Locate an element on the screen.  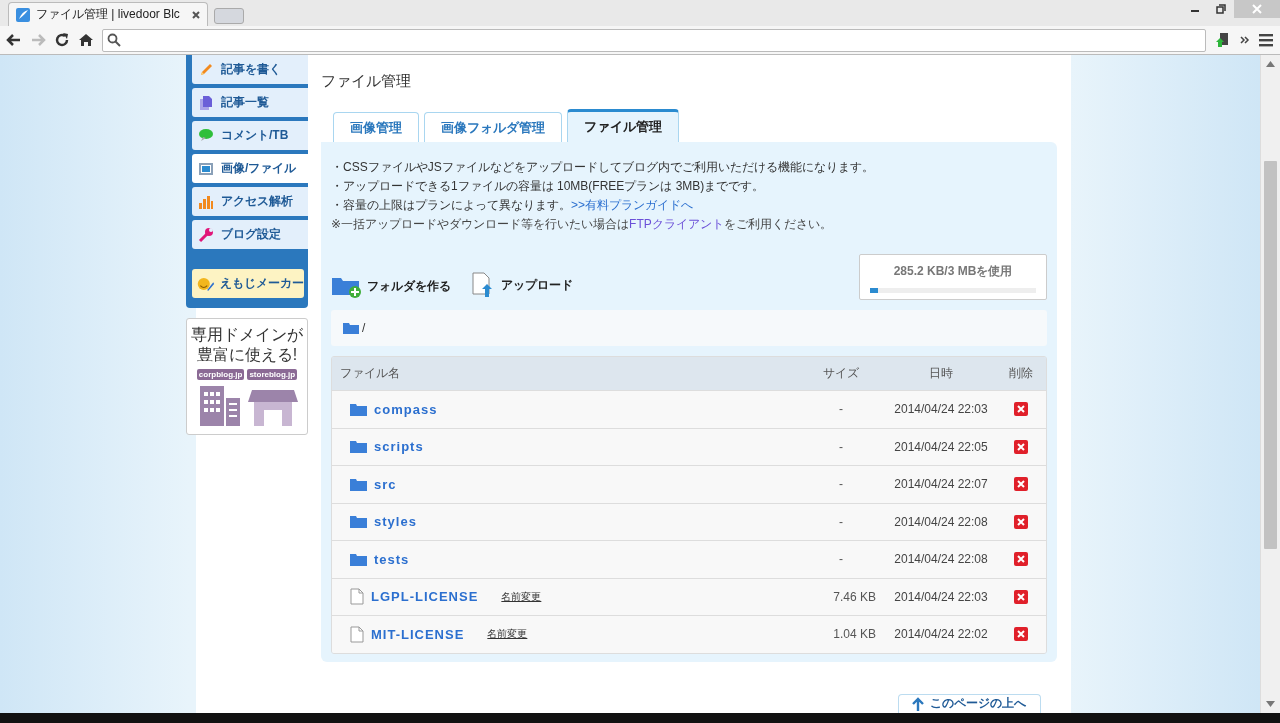
file-link: LGPL-LICENSE is located at coordinates (425, 597).